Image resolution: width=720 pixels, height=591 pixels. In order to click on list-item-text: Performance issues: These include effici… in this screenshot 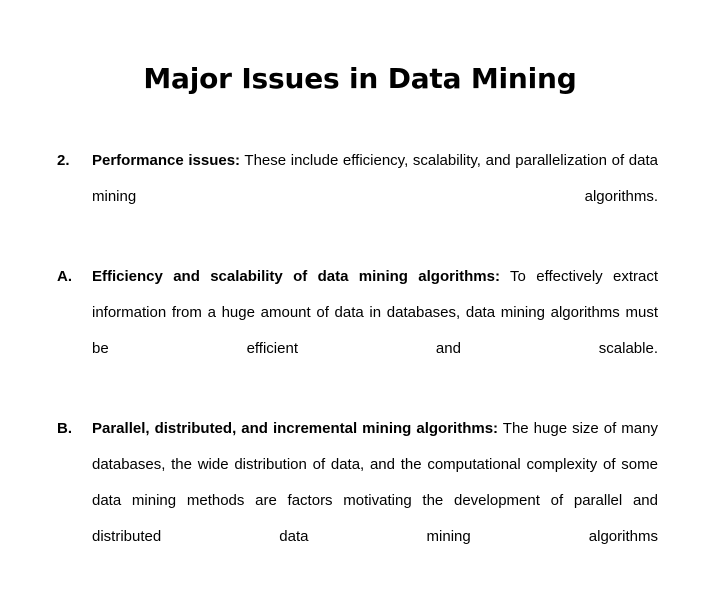, I will do `click(375, 197)`.